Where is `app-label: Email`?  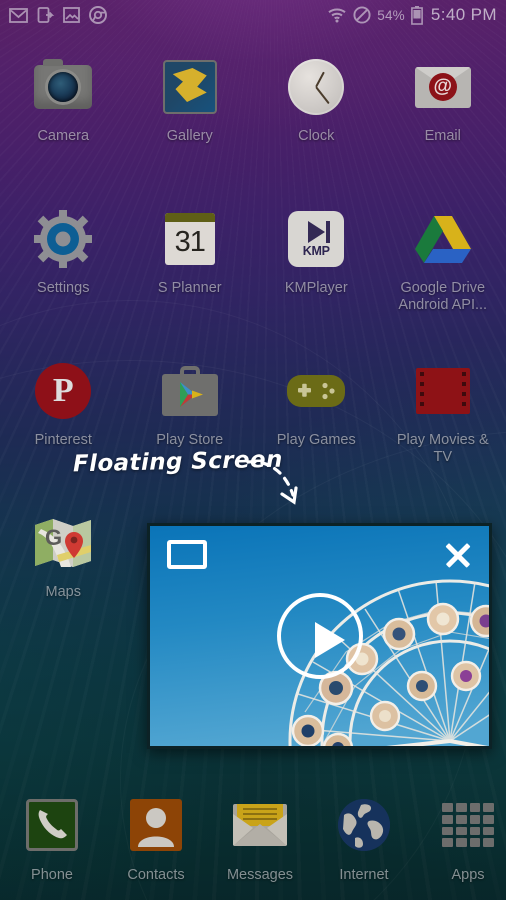
app-label: Email is located at coordinates (442, 136).